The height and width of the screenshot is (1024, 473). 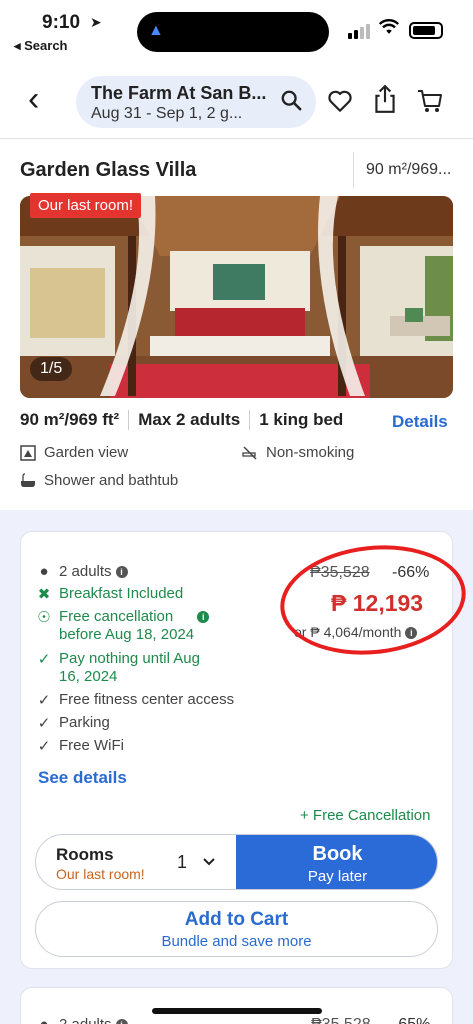 I want to click on back-chevron-icon: ‹, so click(x=33, y=99).